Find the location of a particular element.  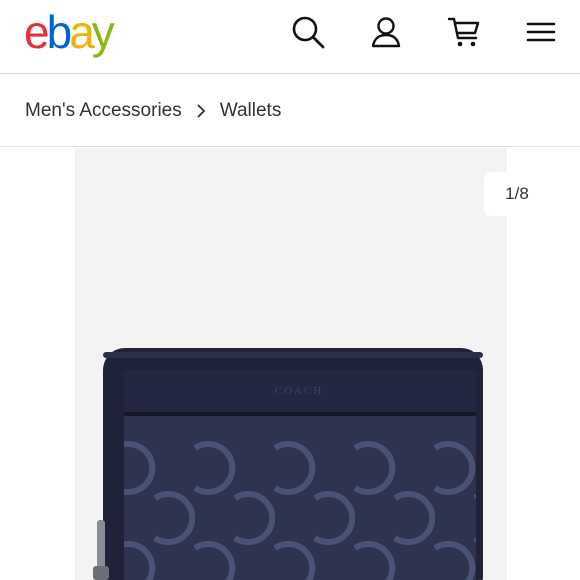

logo-letter-a: a is located at coordinates (82, 32).